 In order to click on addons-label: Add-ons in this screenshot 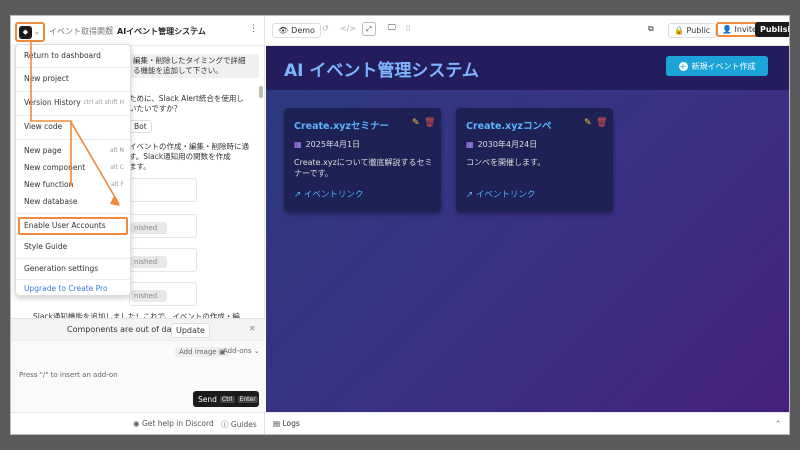, I will do `click(237, 351)`.